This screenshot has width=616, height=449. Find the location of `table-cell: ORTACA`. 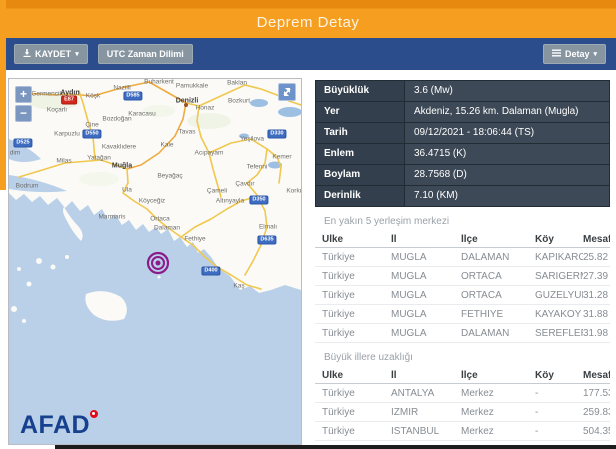

table-cell: ORTACA is located at coordinates (481, 295).